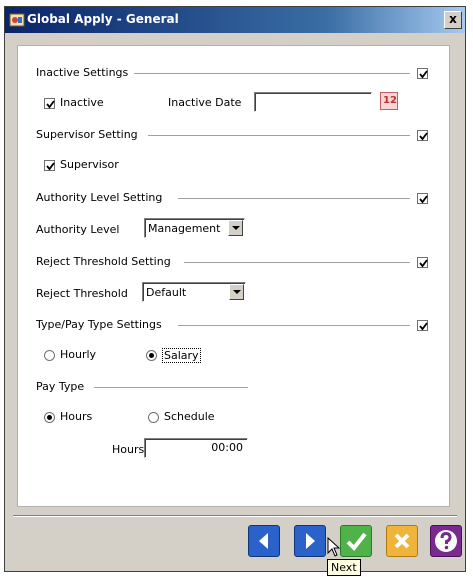 The image size is (473, 577). I want to click on authority-level-label: Authority Level, so click(78, 229).